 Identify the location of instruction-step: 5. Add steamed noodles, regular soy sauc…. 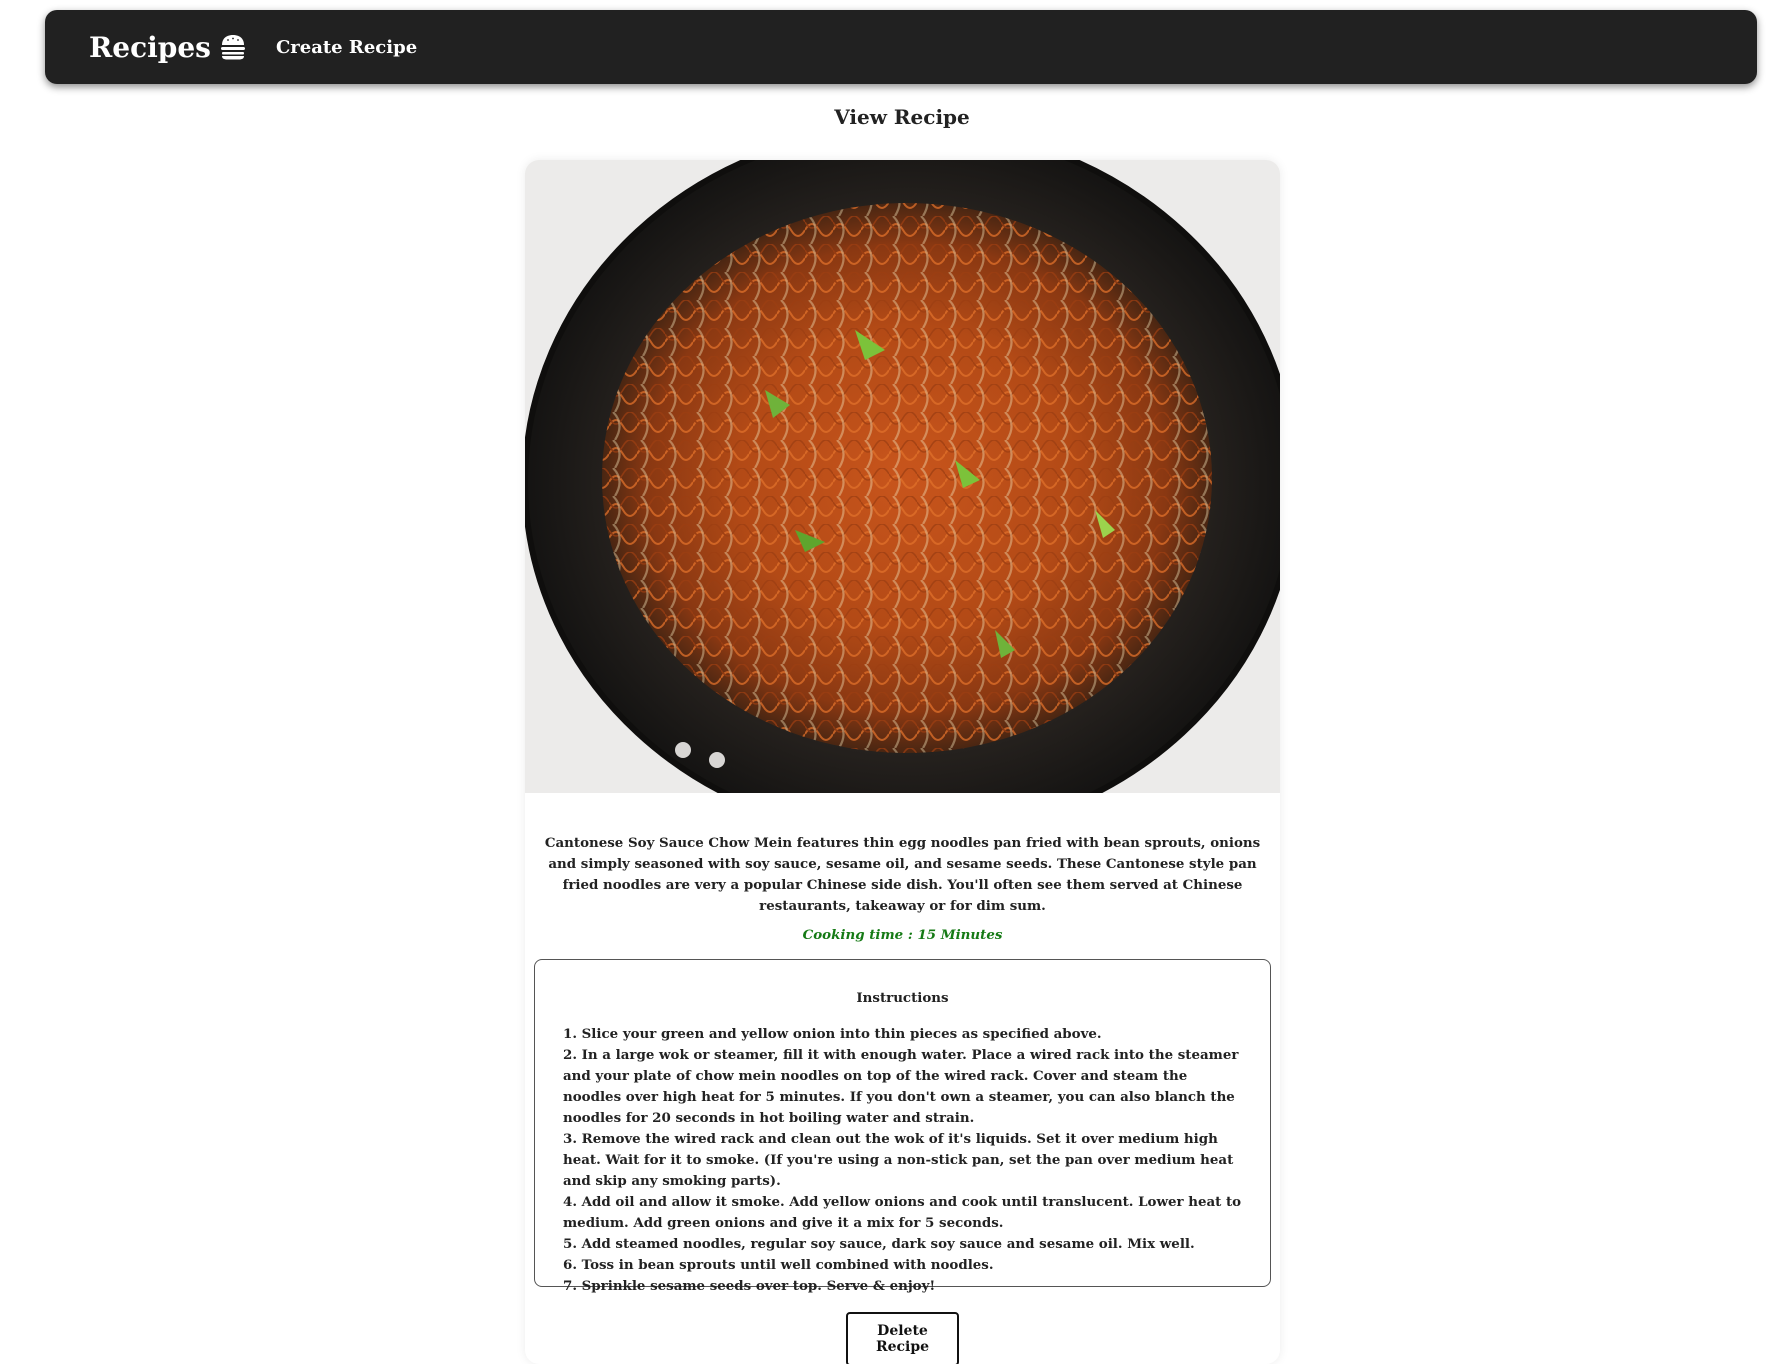
(879, 1244).